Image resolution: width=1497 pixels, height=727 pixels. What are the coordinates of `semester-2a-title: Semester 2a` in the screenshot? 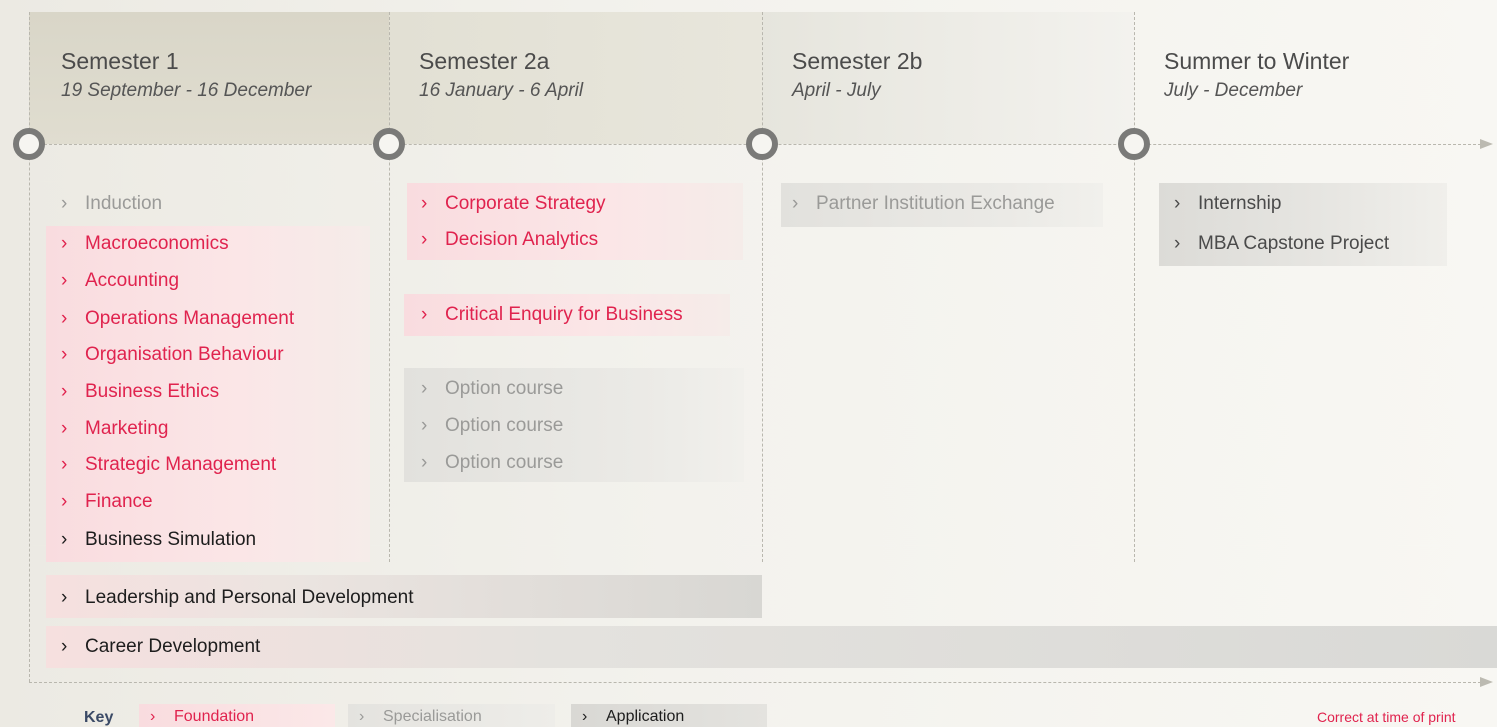 It's located at (484, 61).